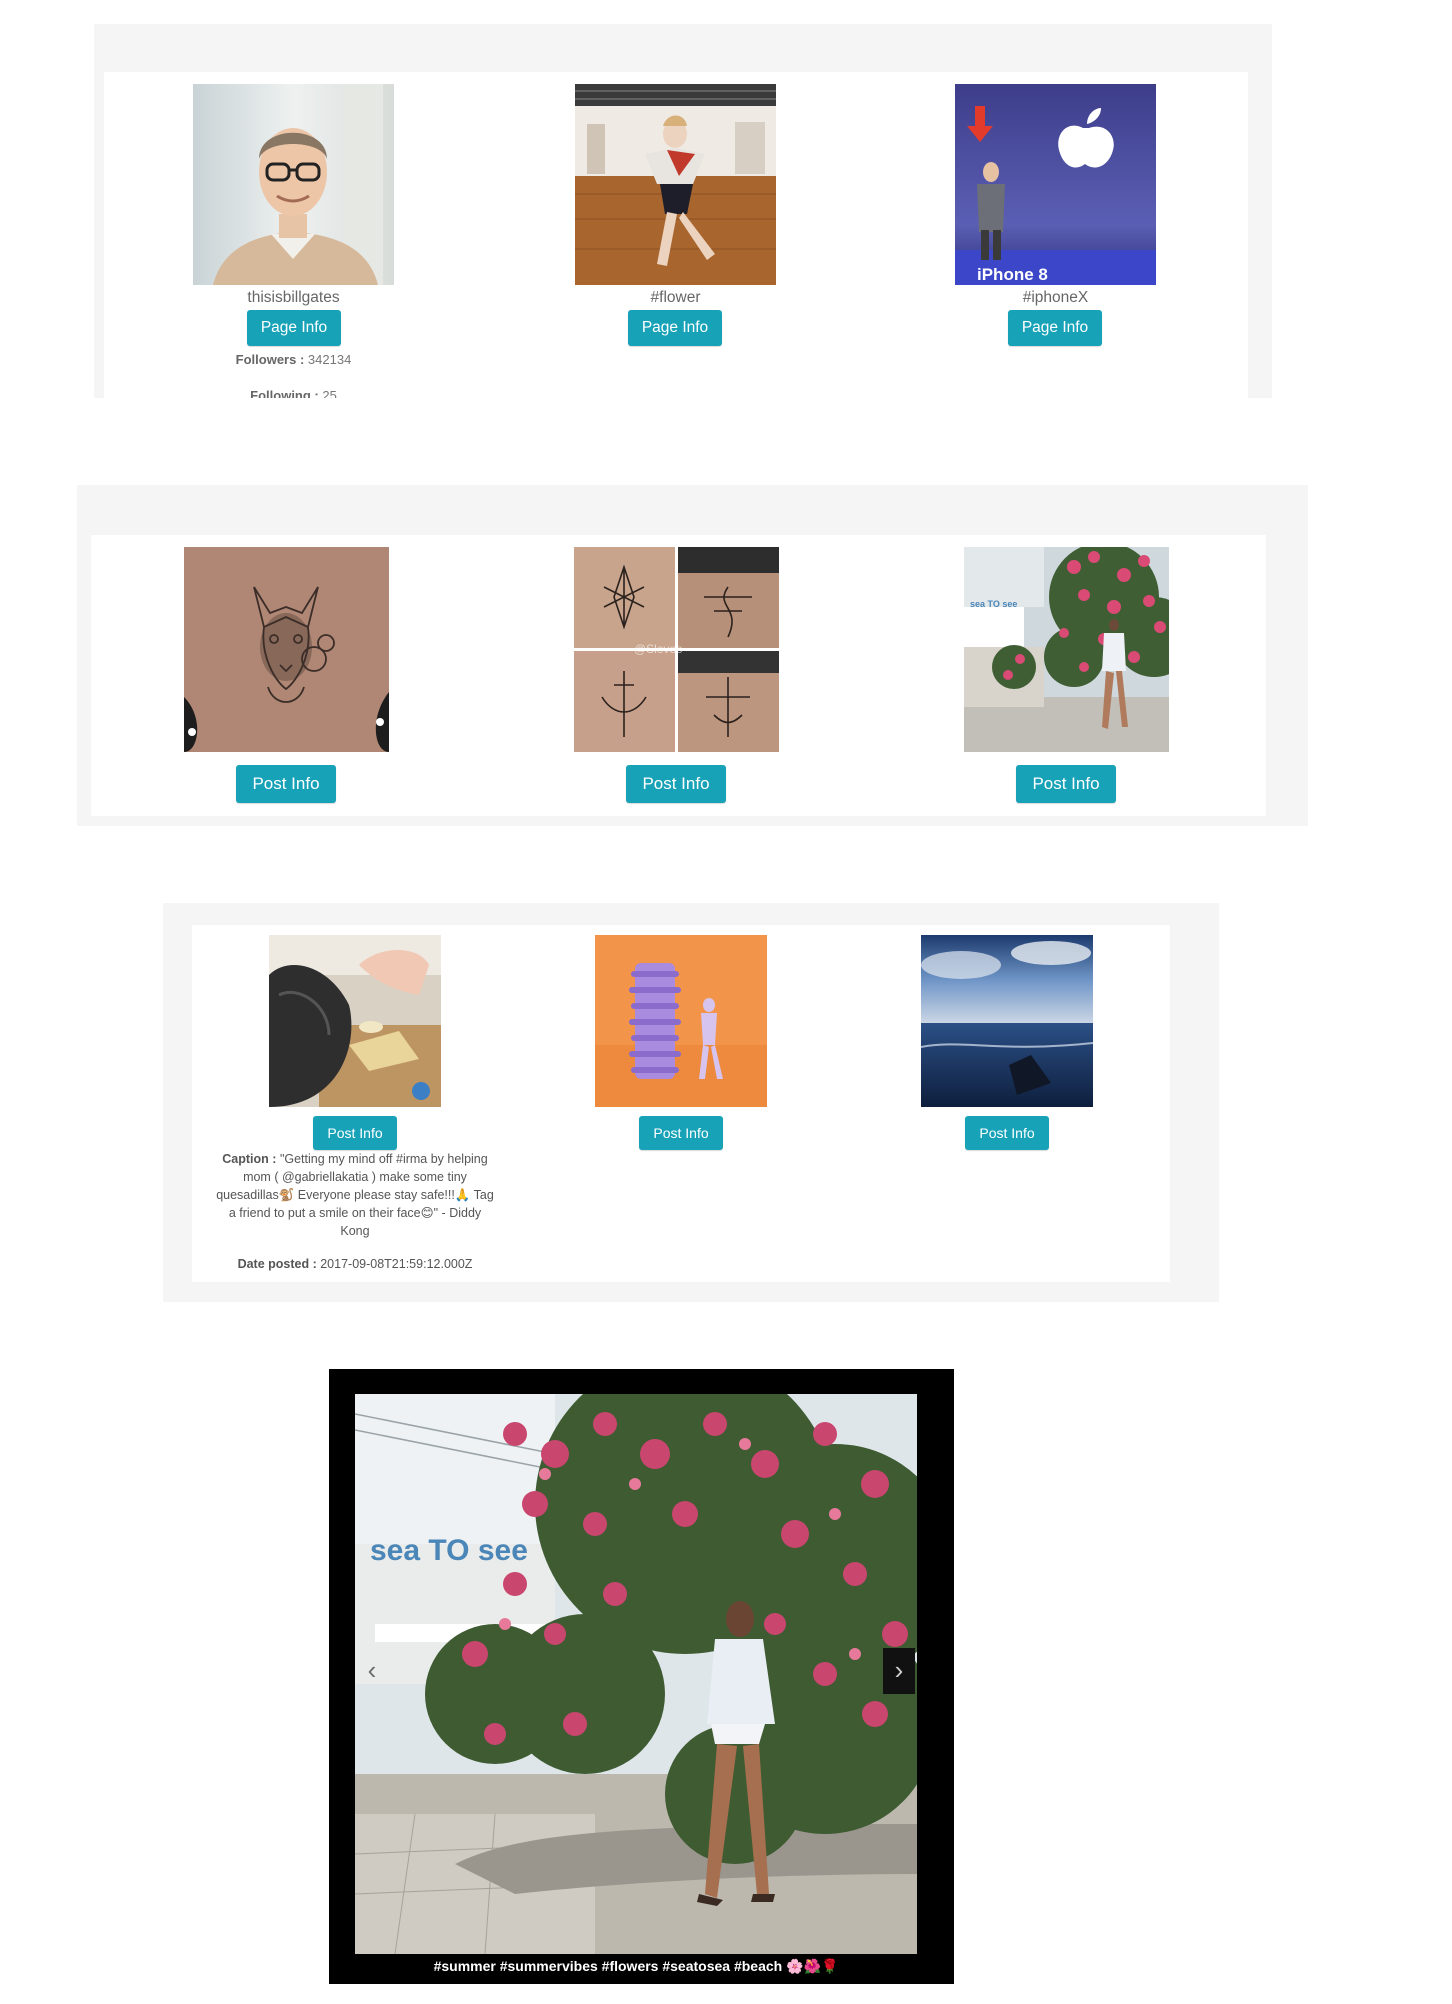 Image resolution: width=1452 pixels, height=2004 pixels. What do you see at coordinates (270, 359) in the screenshot?
I see `followers-label: Followers :` at bounding box center [270, 359].